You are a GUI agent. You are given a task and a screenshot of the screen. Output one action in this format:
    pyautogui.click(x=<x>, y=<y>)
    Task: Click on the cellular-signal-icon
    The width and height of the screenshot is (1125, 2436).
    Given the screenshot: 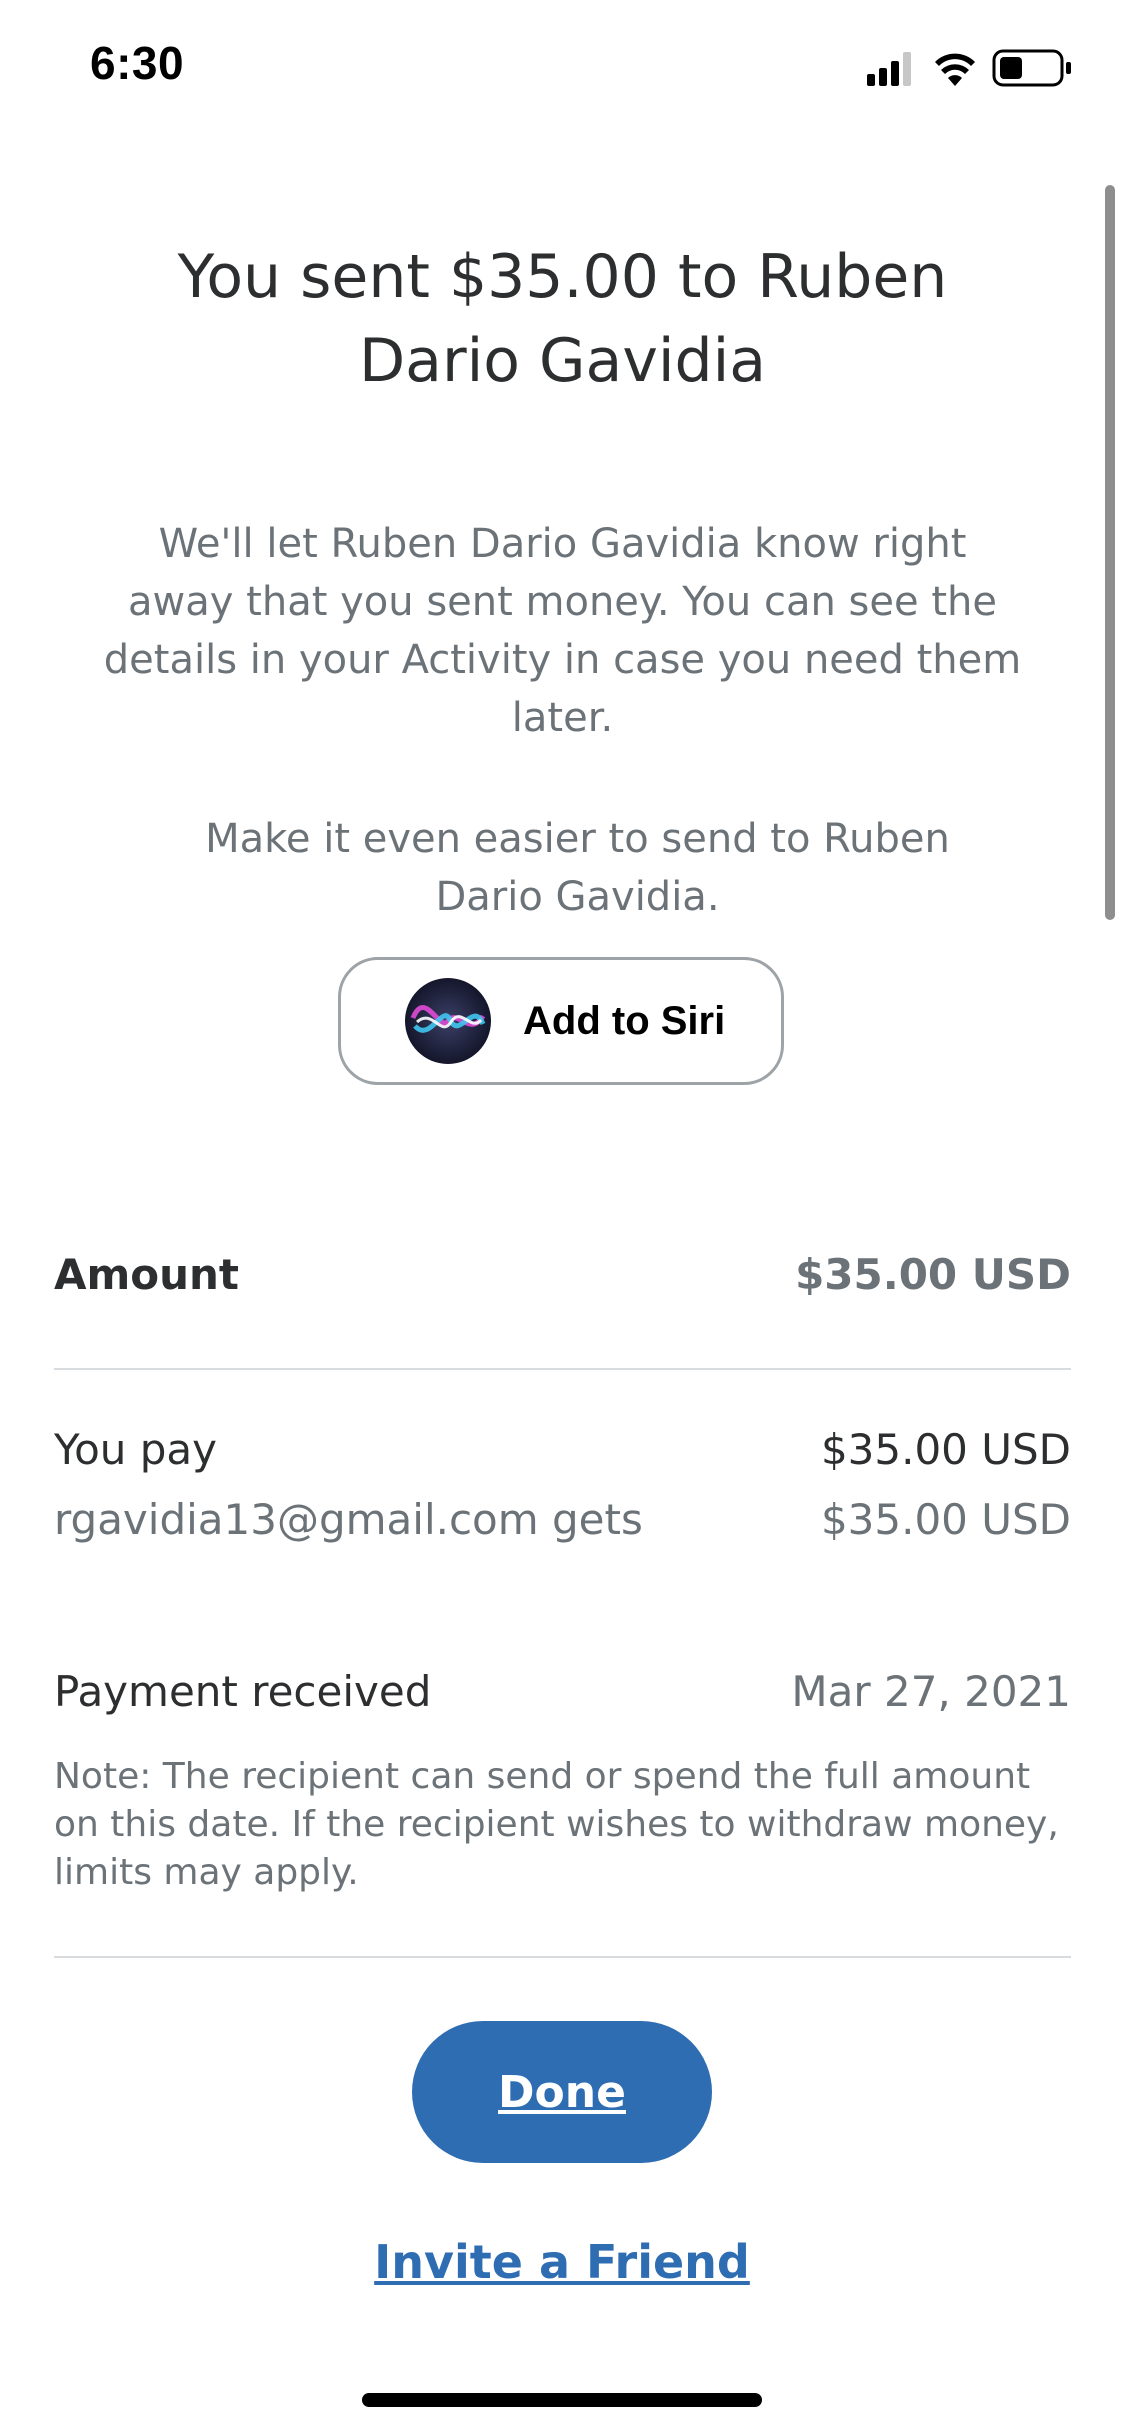 What is the action you would take?
    pyautogui.click(x=889, y=69)
    